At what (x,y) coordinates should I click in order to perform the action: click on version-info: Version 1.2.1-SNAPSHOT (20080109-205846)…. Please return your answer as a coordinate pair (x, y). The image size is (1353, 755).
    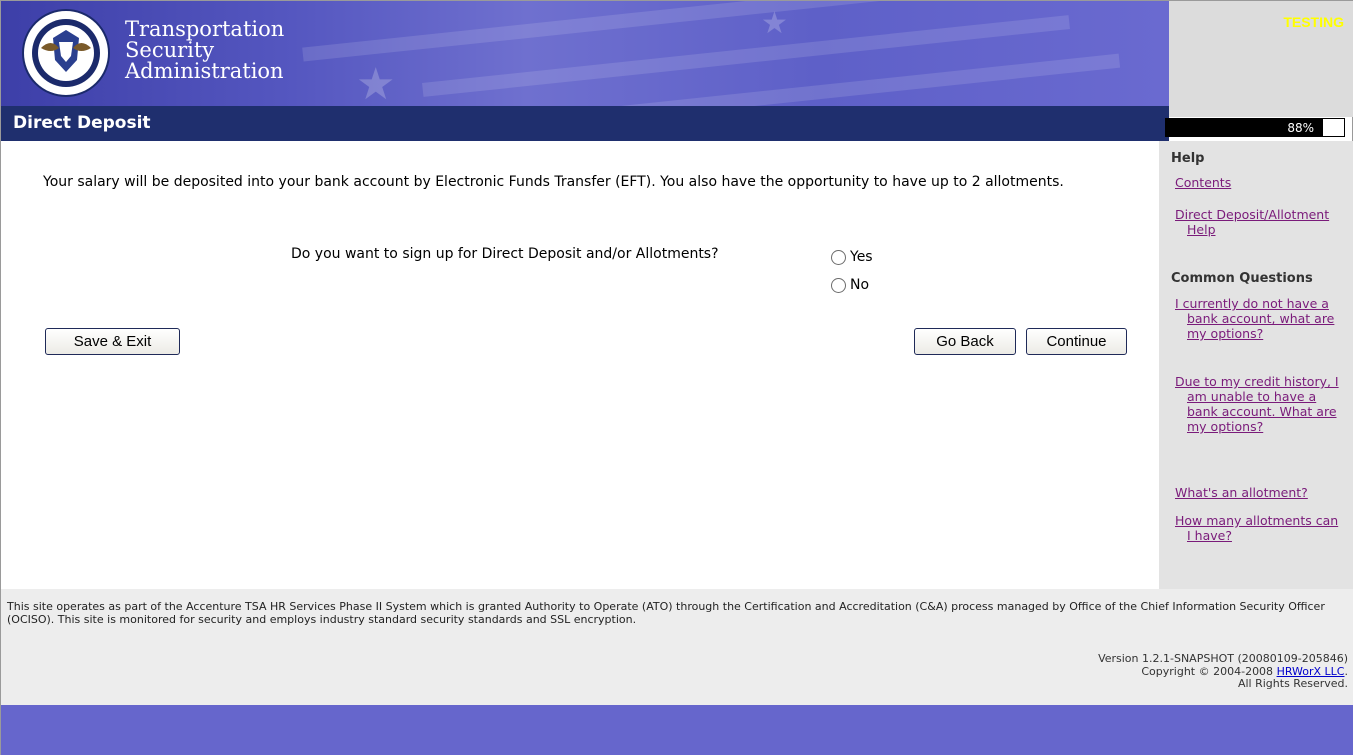
    Looking at the image, I should click on (1223, 671).